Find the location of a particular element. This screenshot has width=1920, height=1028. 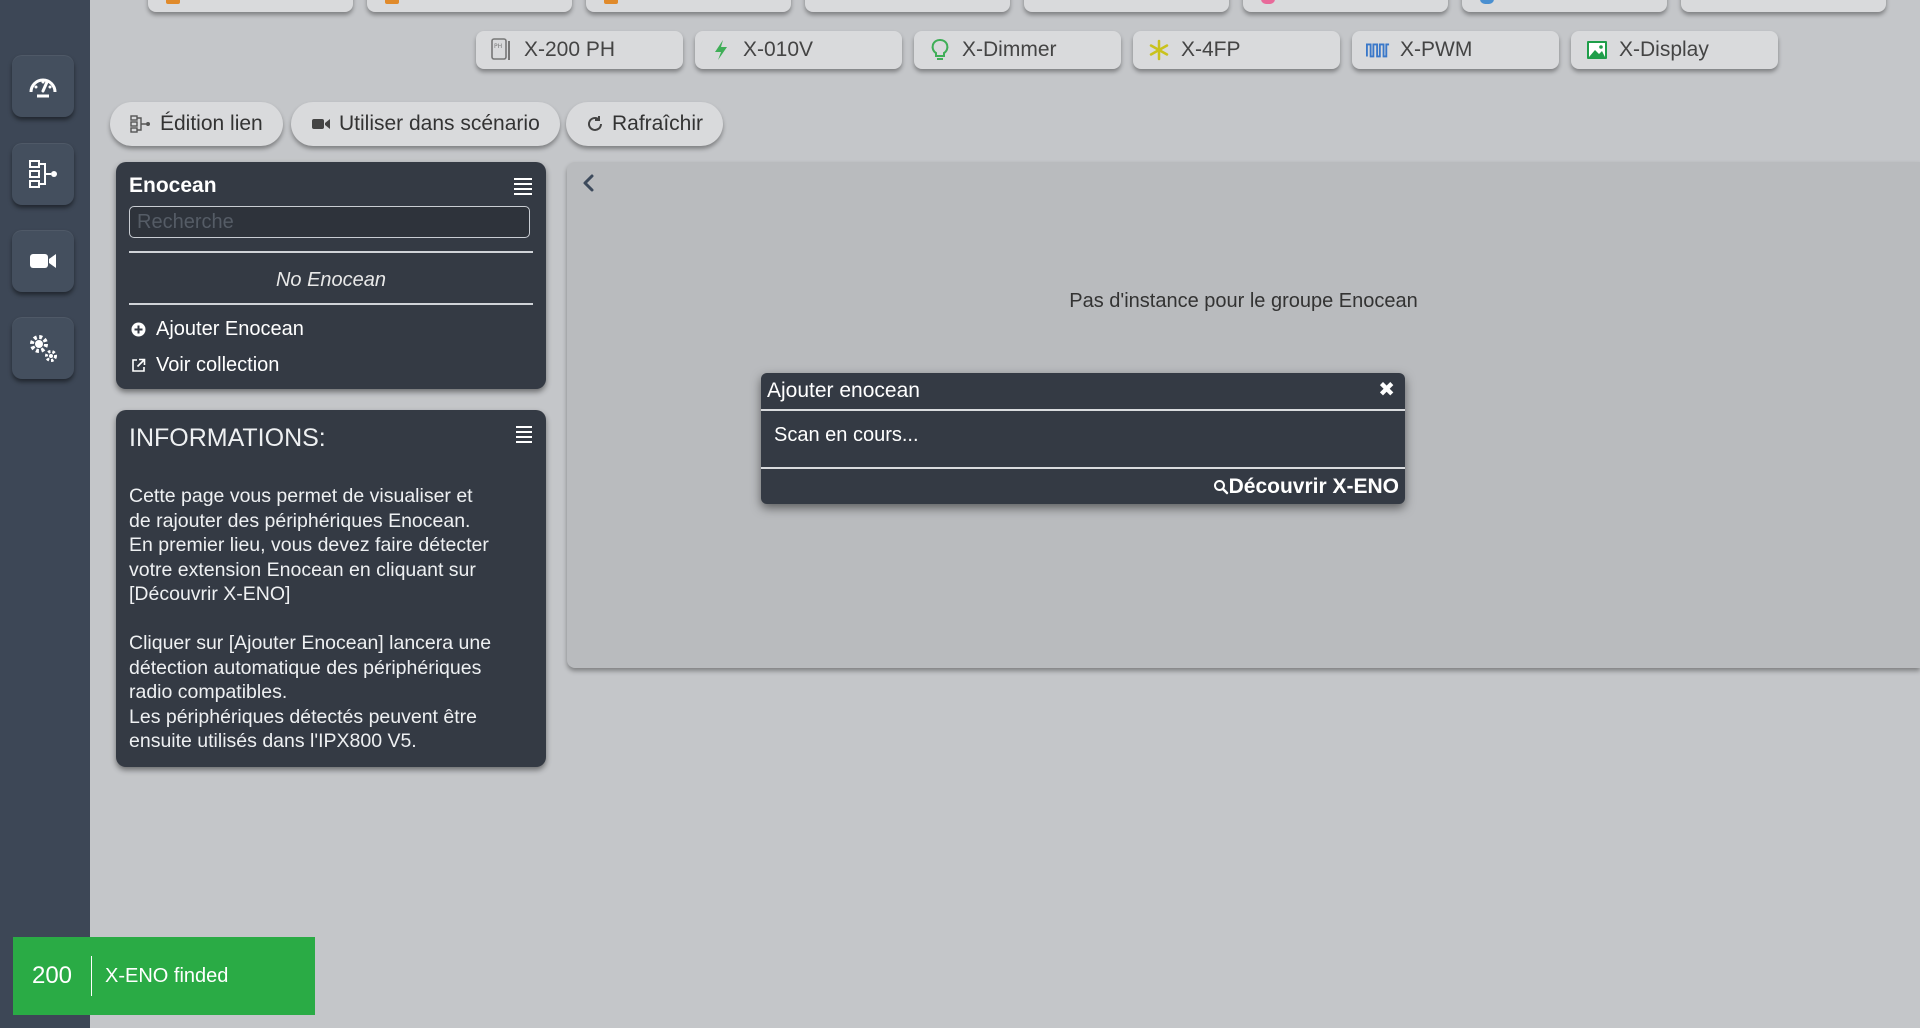

external-link-icon is located at coordinates (138, 366).